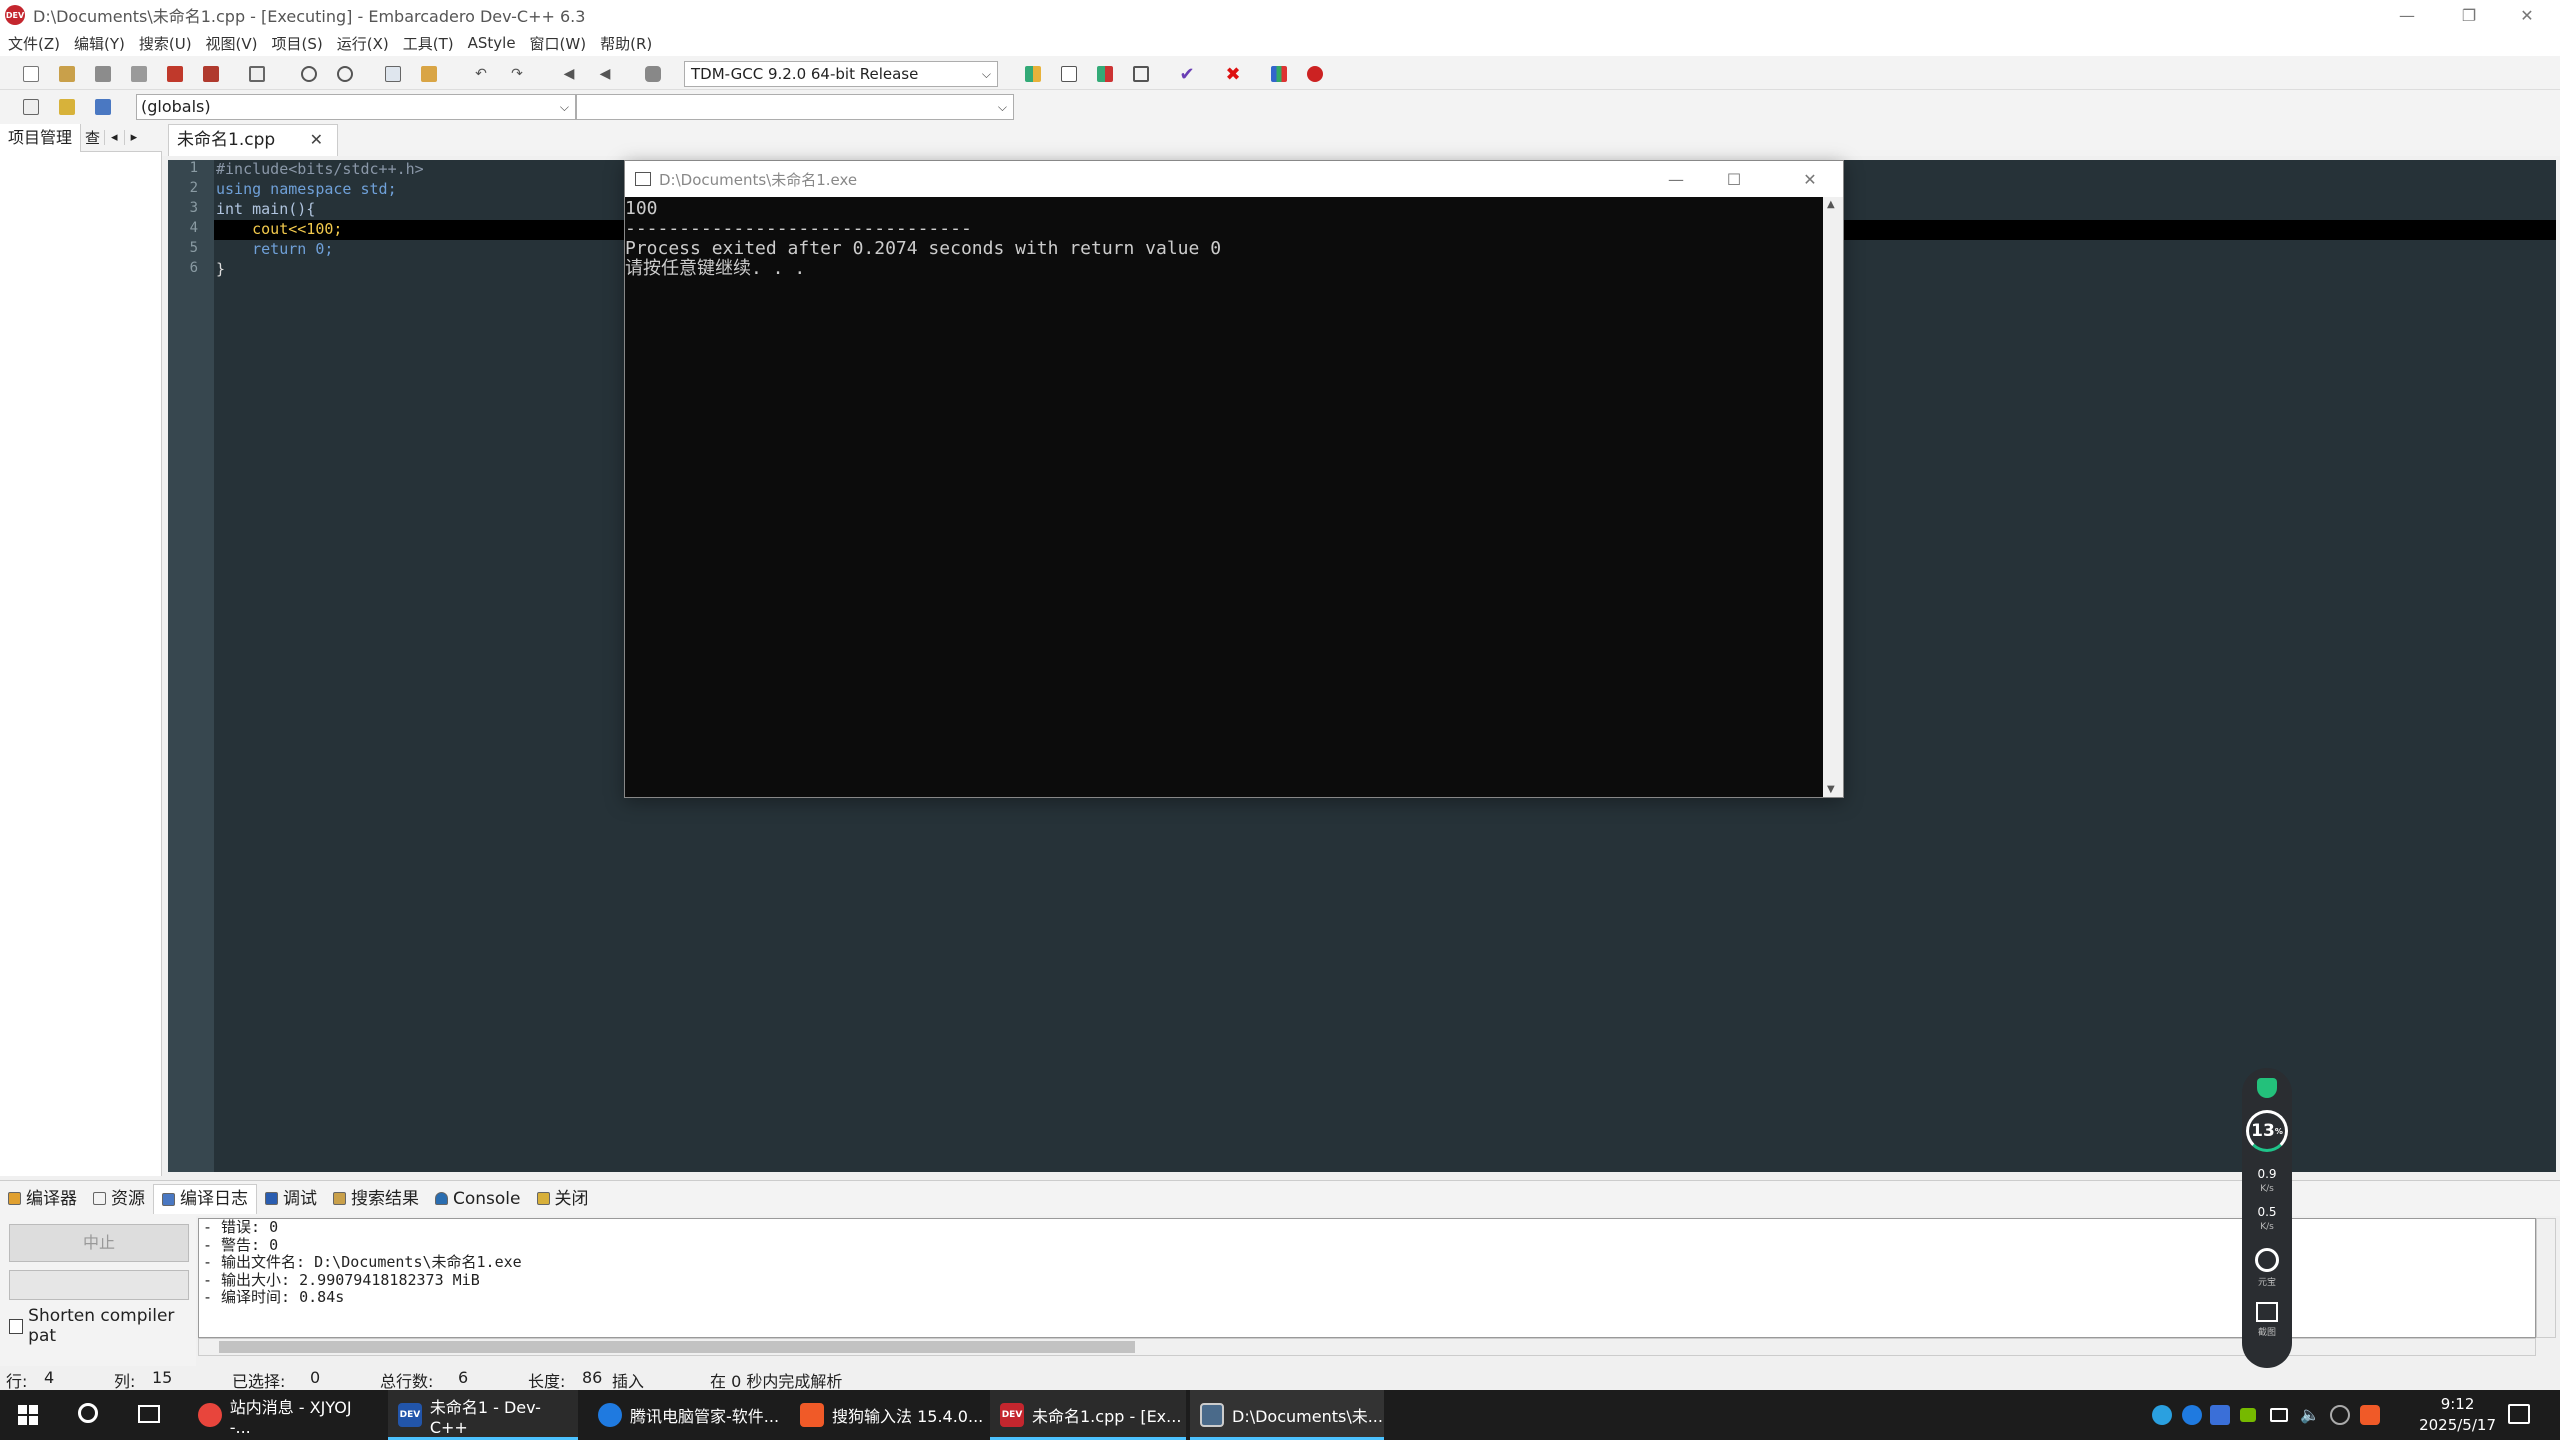 This screenshot has width=2560, height=1440. What do you see at coordinates (2267, 1131) in the screenshot?
I see `cpu-usage-ring: 13%` at bounding box center [2267, 1131].